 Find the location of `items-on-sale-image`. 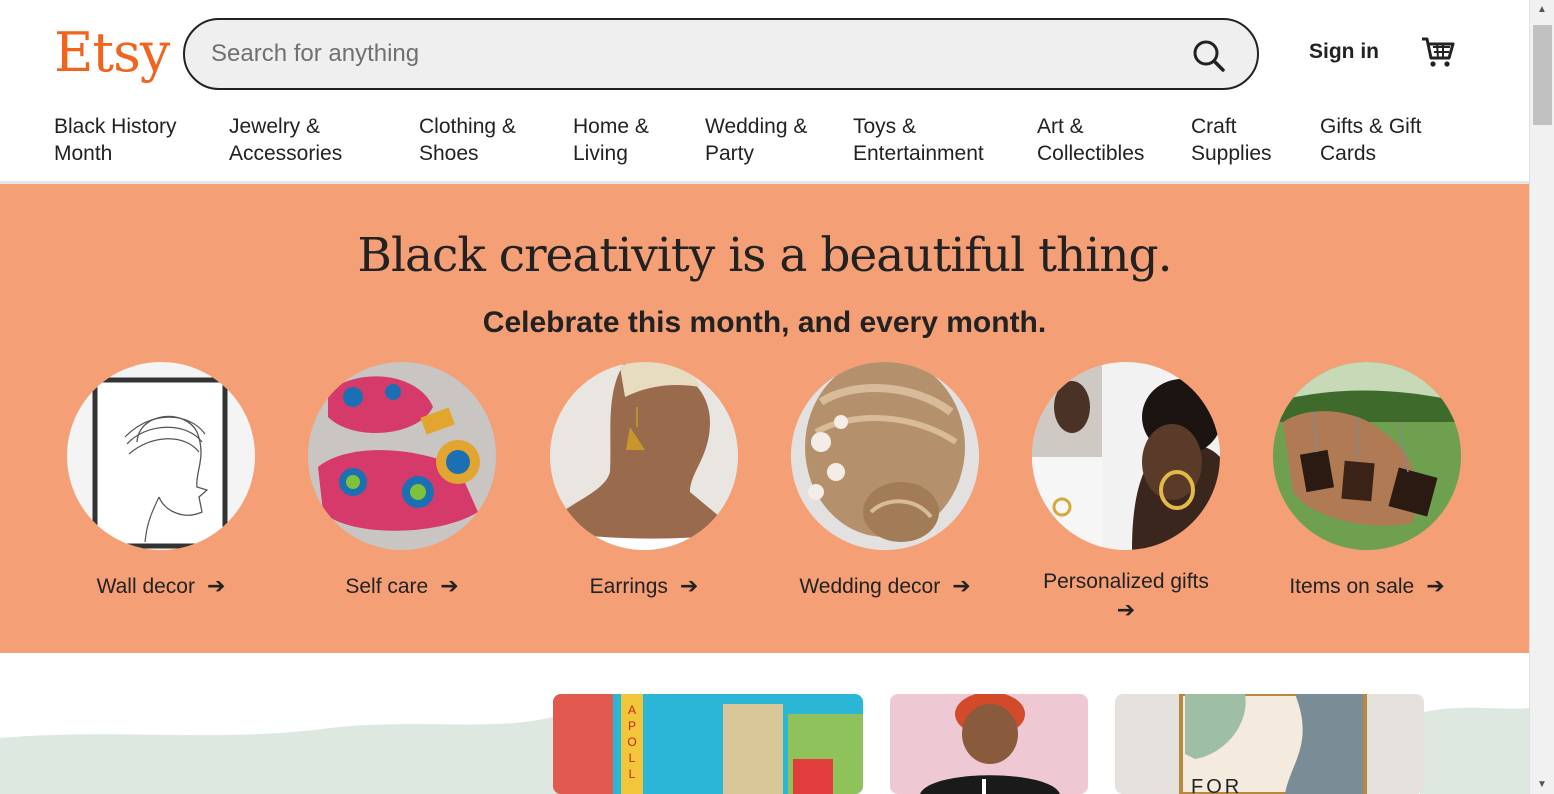

items-on-sale-image is located at coordinates (1367, 456).